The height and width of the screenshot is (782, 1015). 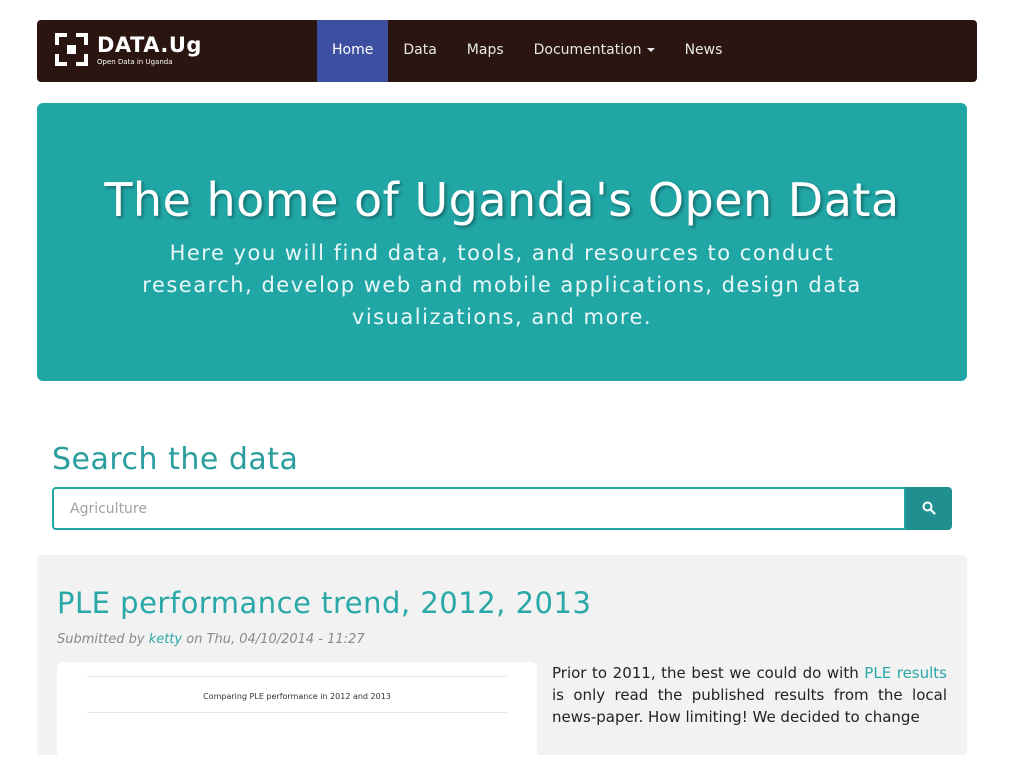 I want to click on logo-icon, so click(x=71, y=49).